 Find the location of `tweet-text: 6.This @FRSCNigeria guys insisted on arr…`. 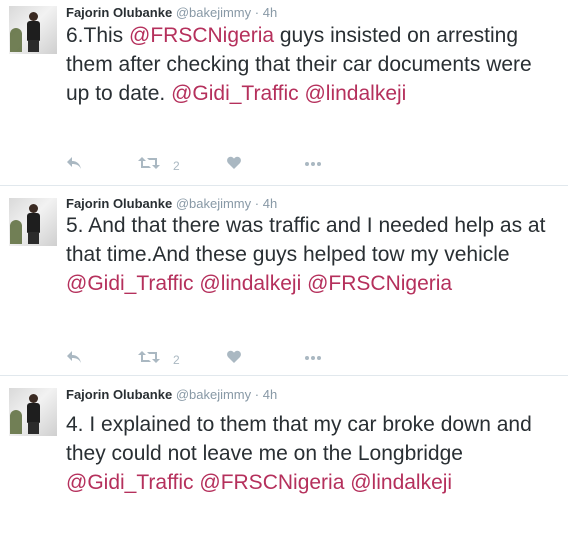

tweet-text: 6.This @FRSCNigeria guys insisted on arr… is located at coordinates (310, 64).